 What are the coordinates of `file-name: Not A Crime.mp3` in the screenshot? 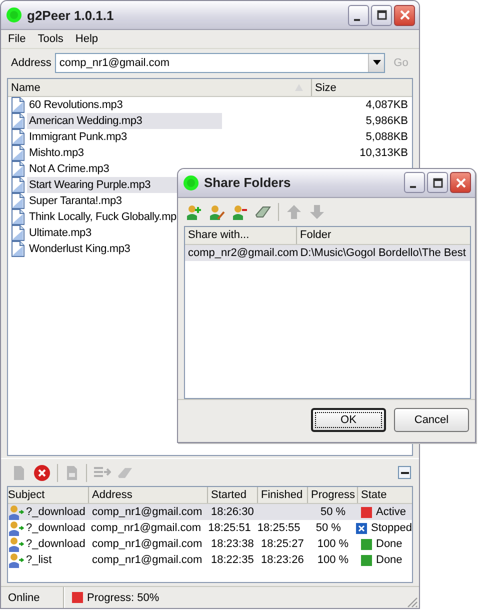 It's located at (69, 169).